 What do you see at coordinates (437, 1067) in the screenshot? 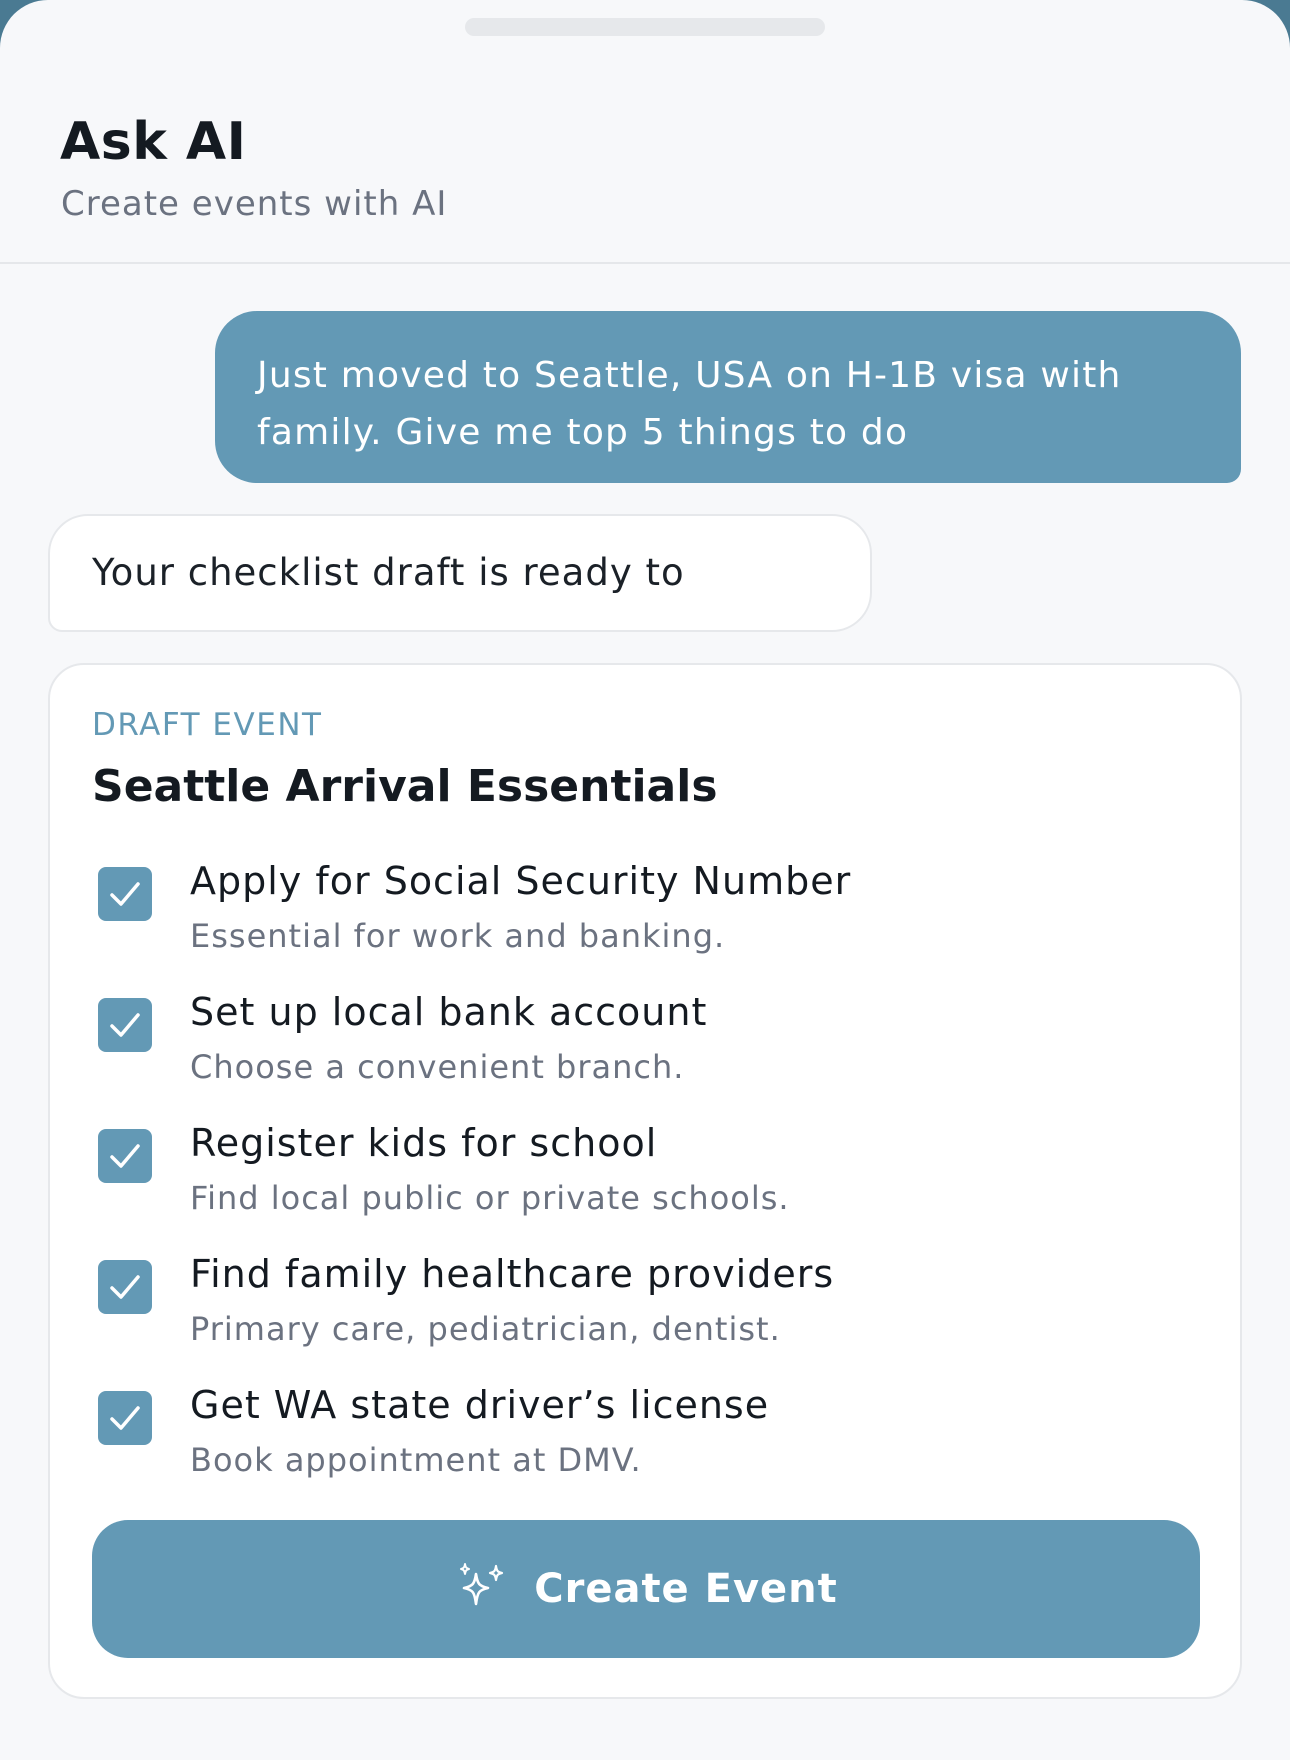
I see `checklist-item-description: Choose a convenient branch.` at bounding box center [437, 1067].